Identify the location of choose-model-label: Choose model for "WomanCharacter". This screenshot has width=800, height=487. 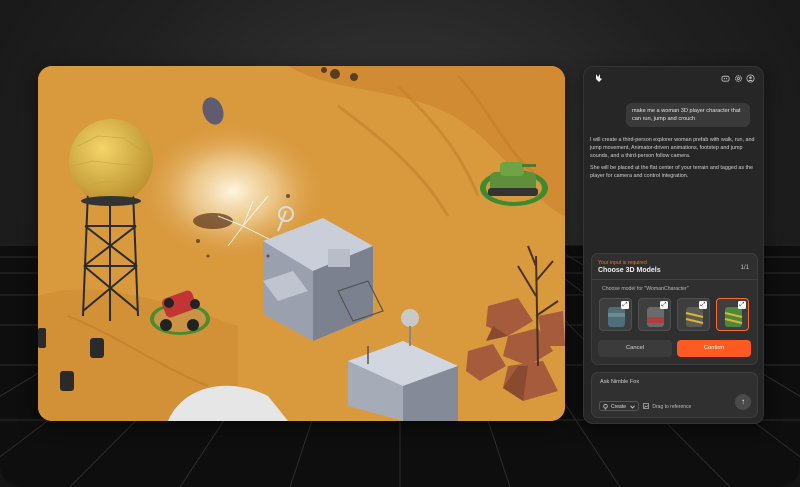
(645, 289).